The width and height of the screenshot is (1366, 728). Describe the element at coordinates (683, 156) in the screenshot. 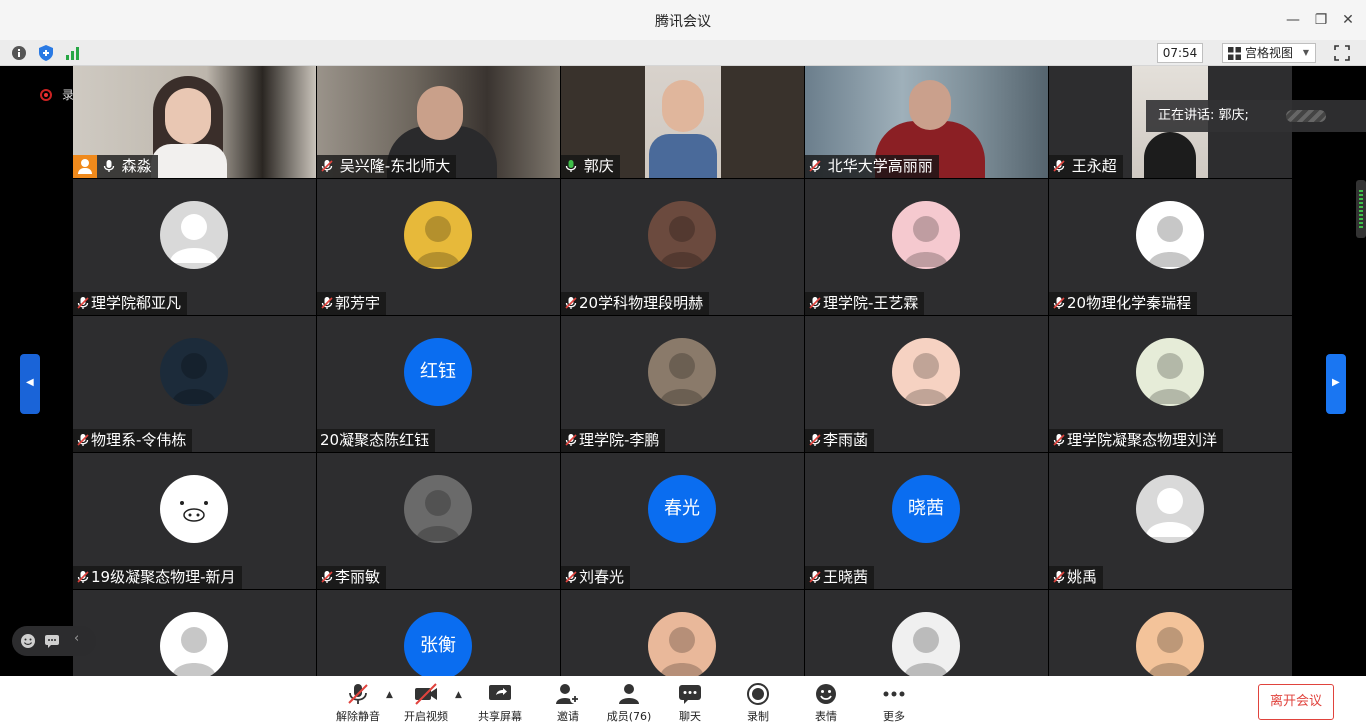

I see `video-clothing` at that location.